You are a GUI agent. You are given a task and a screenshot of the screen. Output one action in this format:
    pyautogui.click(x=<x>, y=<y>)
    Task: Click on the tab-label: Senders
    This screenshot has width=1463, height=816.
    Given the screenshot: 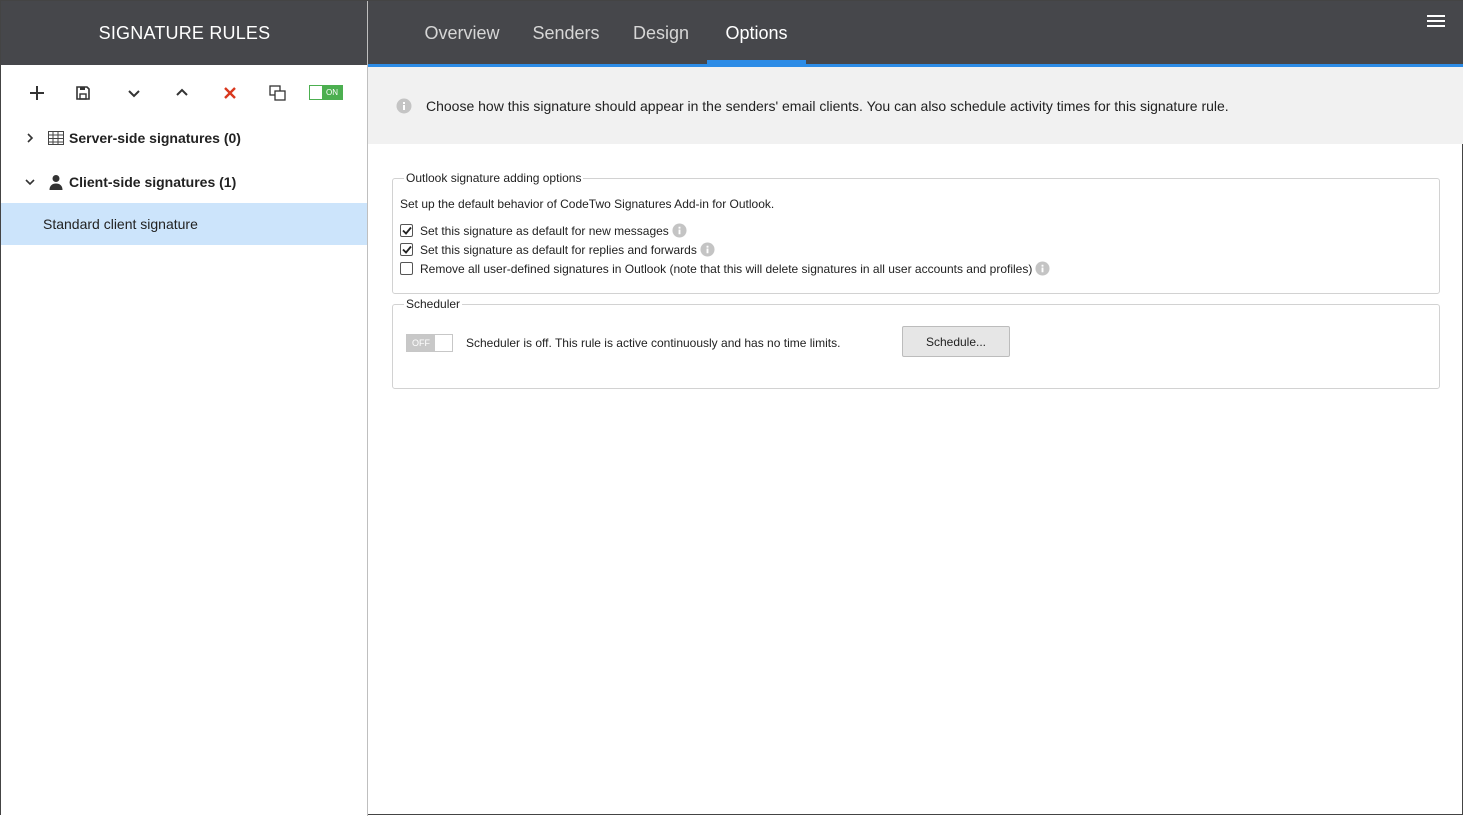 What is the action you would take?
    pyautogui.click(x=566, y=32)
    